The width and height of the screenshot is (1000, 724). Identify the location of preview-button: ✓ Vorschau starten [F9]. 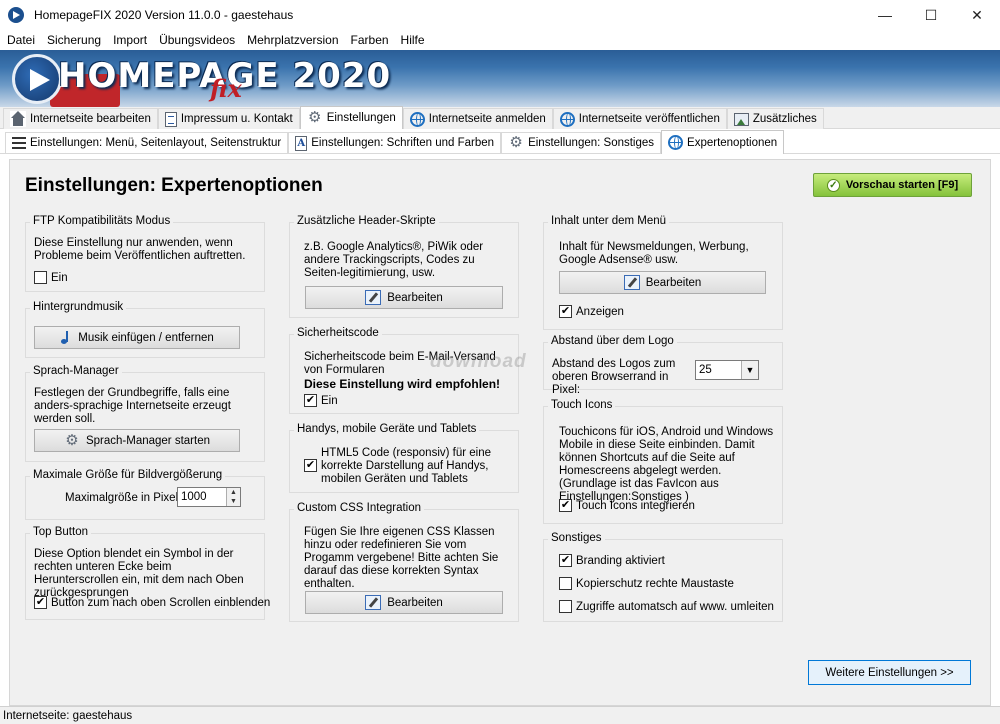
(892, 185).